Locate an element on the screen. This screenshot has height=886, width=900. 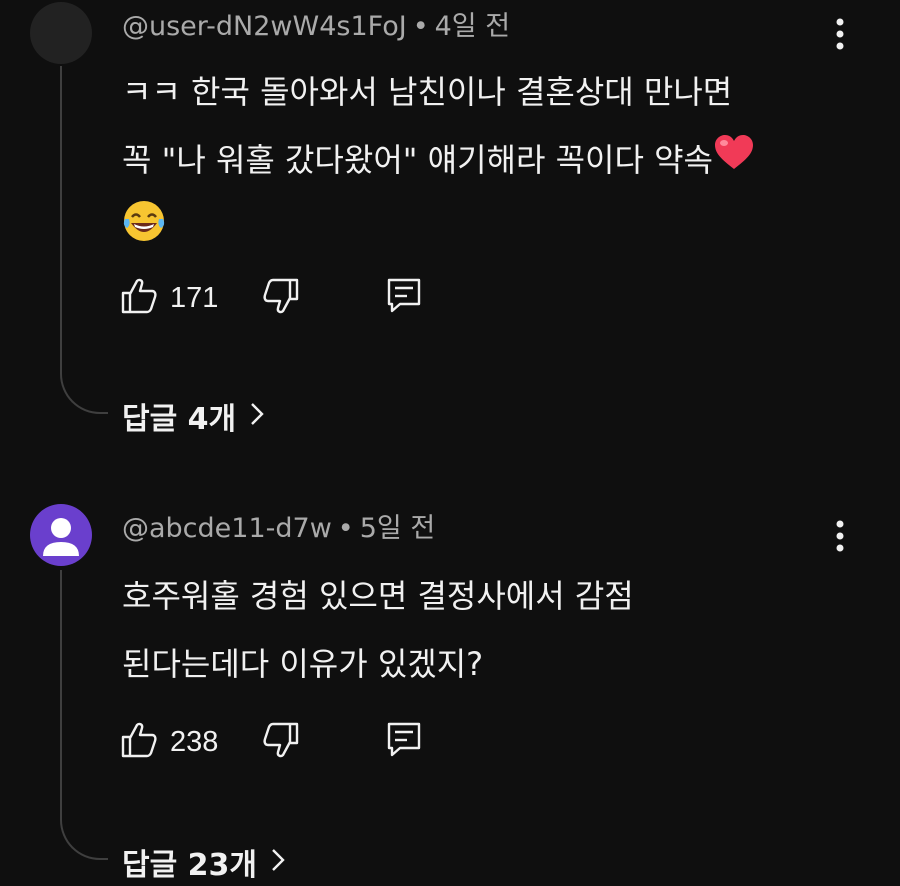
comment-author: @abcde11-d7w is located at coordinates (227, 528).